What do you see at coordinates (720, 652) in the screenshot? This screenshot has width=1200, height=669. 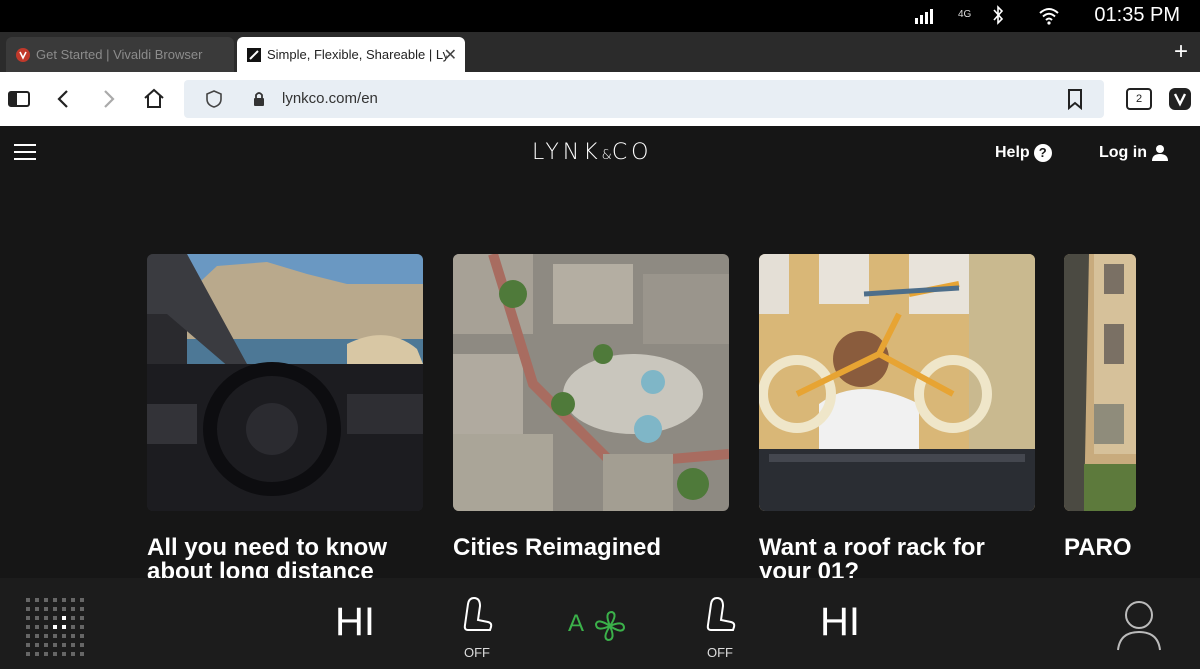 I see `right-seat-status: OFF` at bounding box center [720, 652].